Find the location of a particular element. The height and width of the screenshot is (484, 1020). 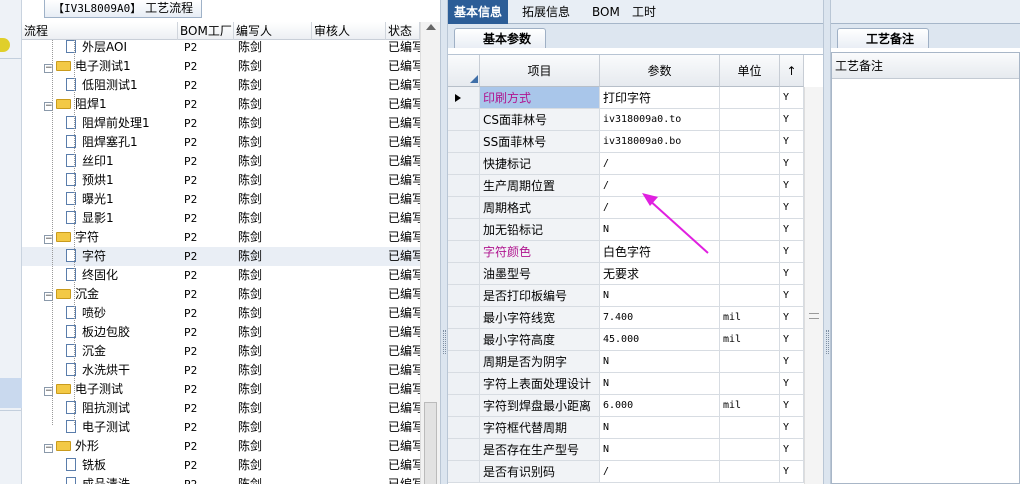

nav-selected-item is located at coordinates (11, 393).